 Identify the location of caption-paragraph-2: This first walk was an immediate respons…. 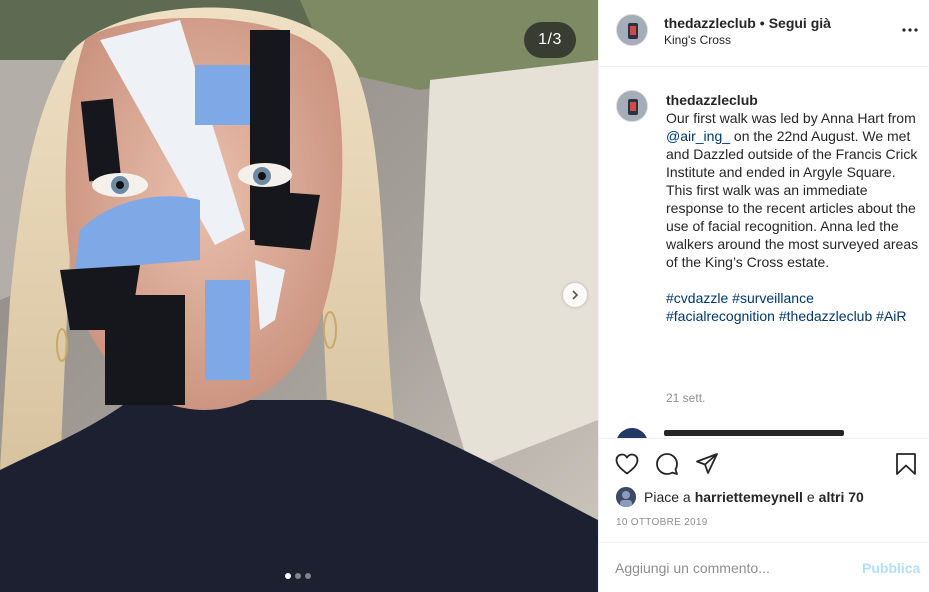
(792, 226).